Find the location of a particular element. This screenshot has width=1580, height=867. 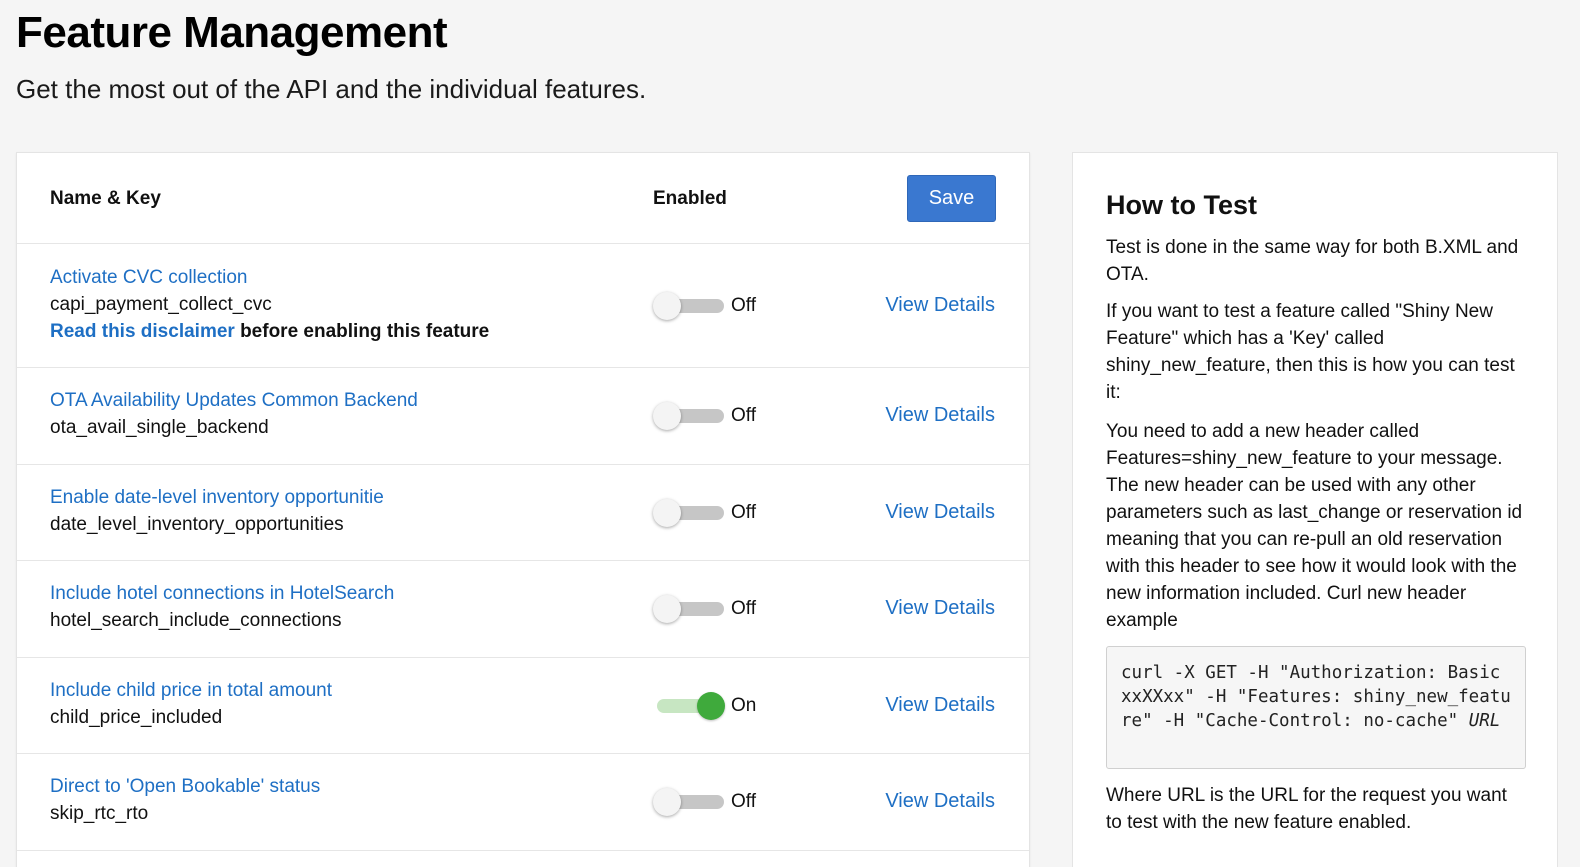

feature-key: capi_payment_collect_cvc is located at coordinates (161, 304).